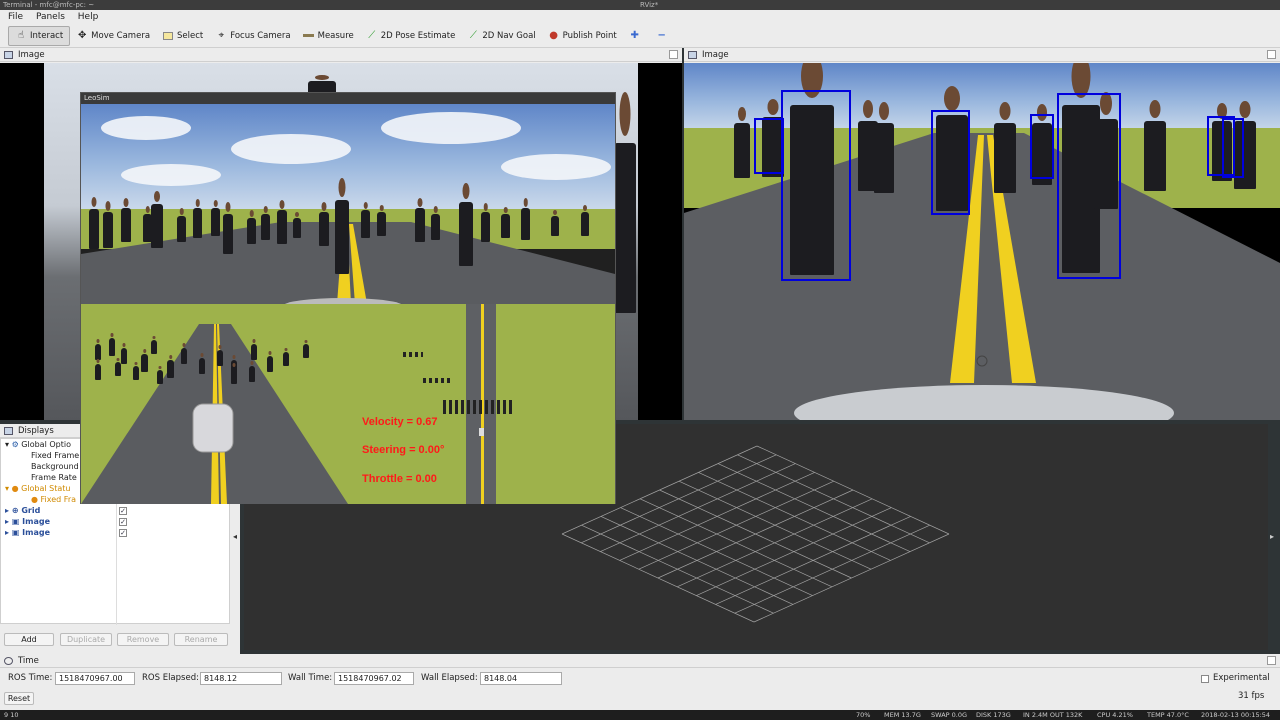 This screenshot has width=1280, height=720. Describe the element at coordinates (54, 478) in the screenshot. I see `tree-item-frame-rate: Frame Rate` at that location.